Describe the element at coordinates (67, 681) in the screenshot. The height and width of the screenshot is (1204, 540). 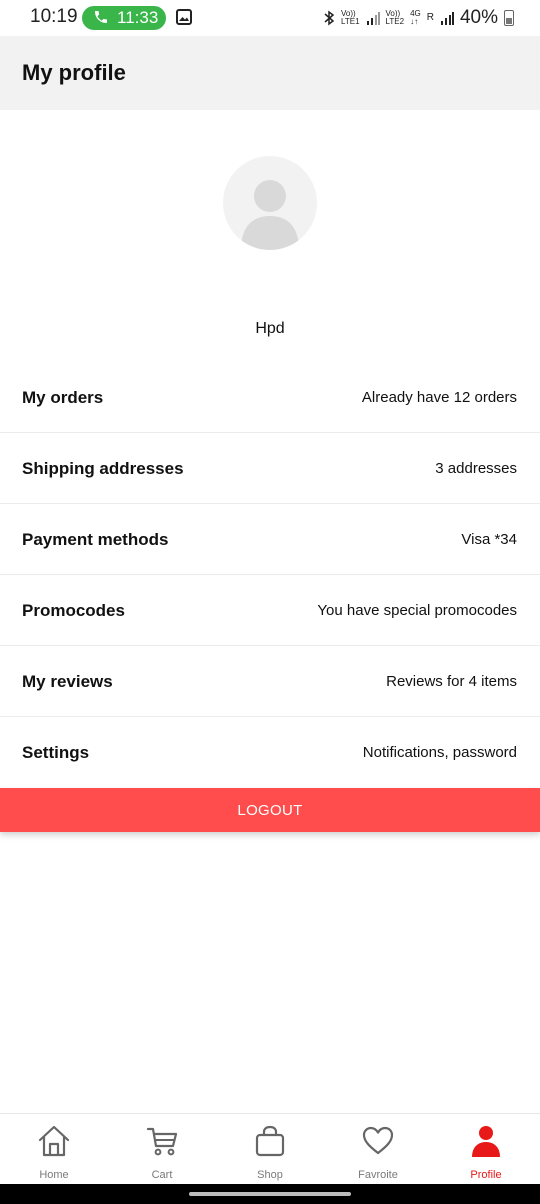
I see `menu-label: My reviews` at that location.